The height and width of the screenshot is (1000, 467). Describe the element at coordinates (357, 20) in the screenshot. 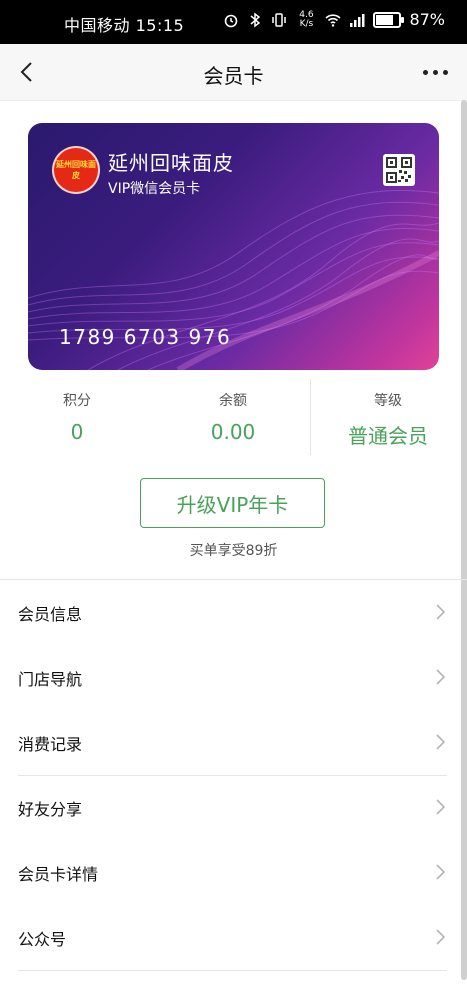

I see `signal-icon` at that location.